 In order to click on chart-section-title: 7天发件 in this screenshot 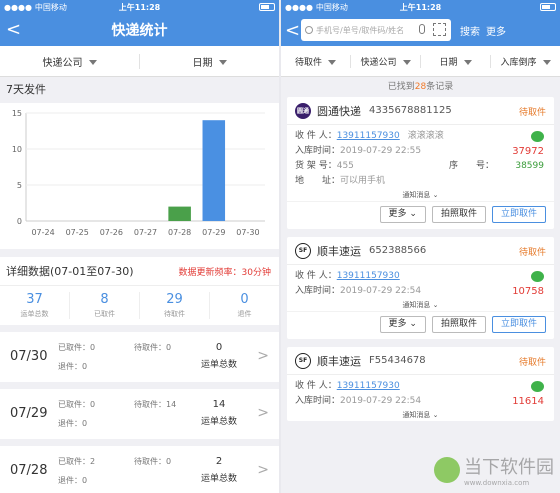, I will do `click(26, 89)`.